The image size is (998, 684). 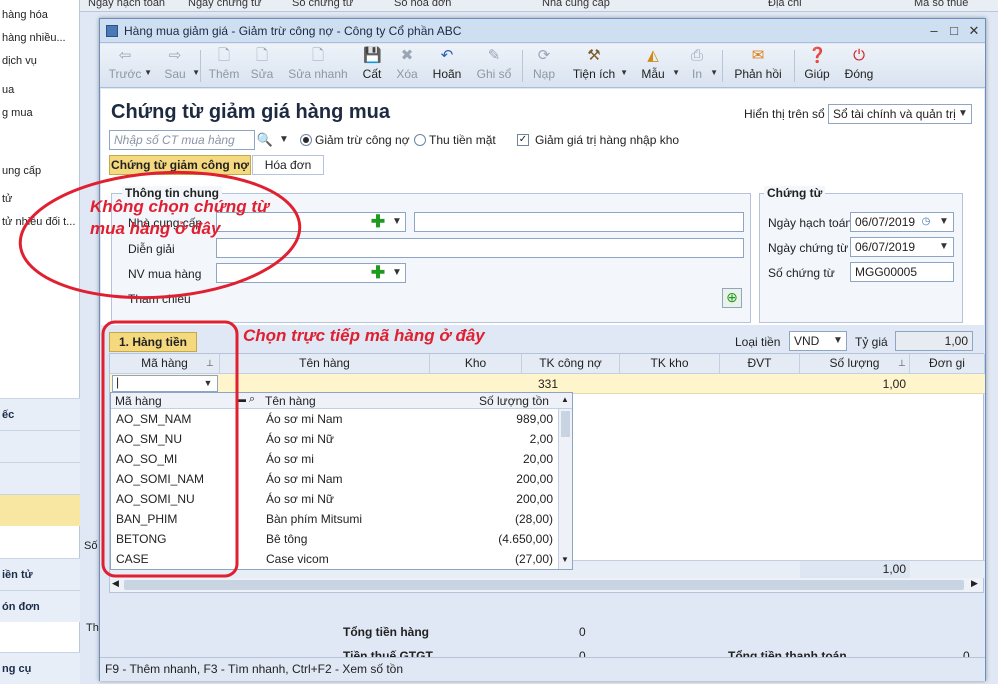 What do you see at coordinates (494, 66) in the screenshot?
I see `post-button: ✎ Ghi sổ` at bounding box center [494, 66].